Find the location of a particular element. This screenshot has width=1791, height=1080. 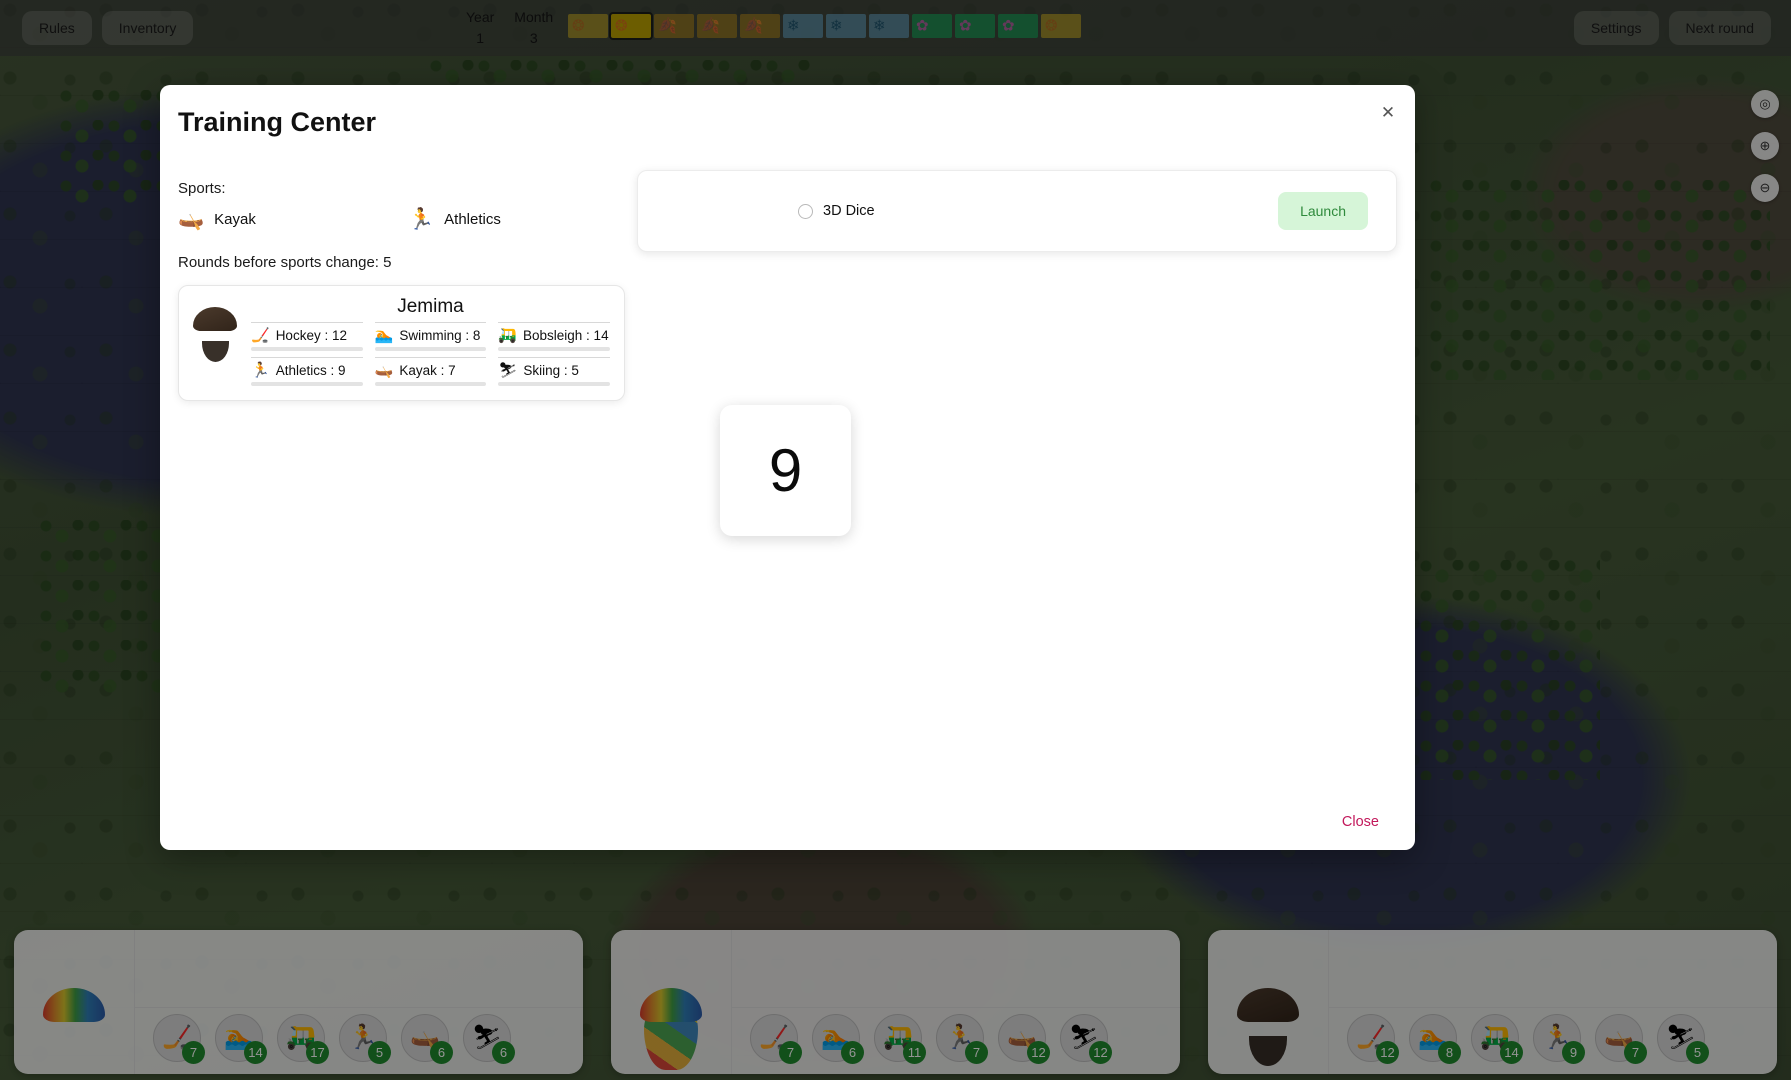

hockey-icon: 🏒 is located at coordinates (260, 335).